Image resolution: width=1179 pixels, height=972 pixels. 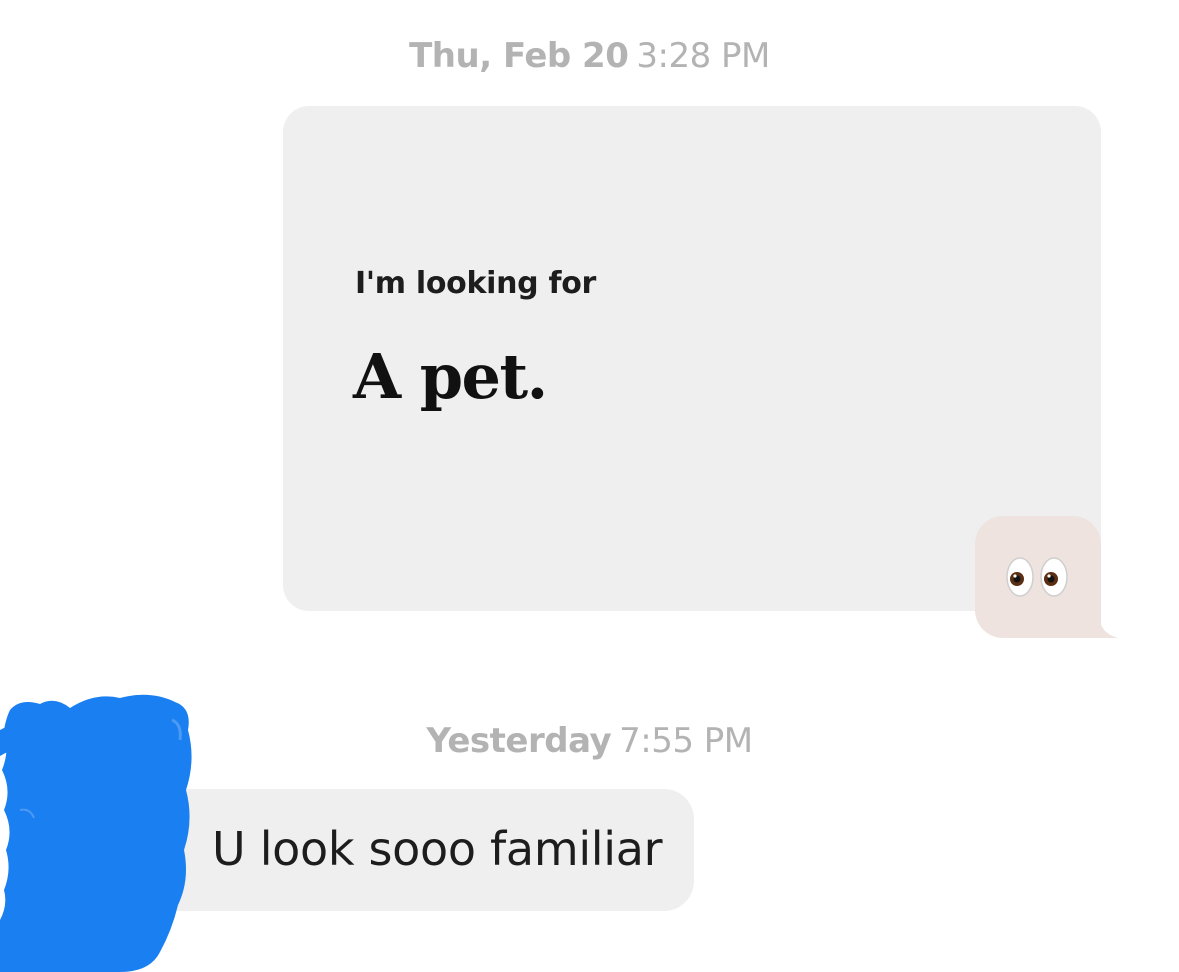 I want to click on timestamp-time: 3:28 PM, so click(x=703, y=56).